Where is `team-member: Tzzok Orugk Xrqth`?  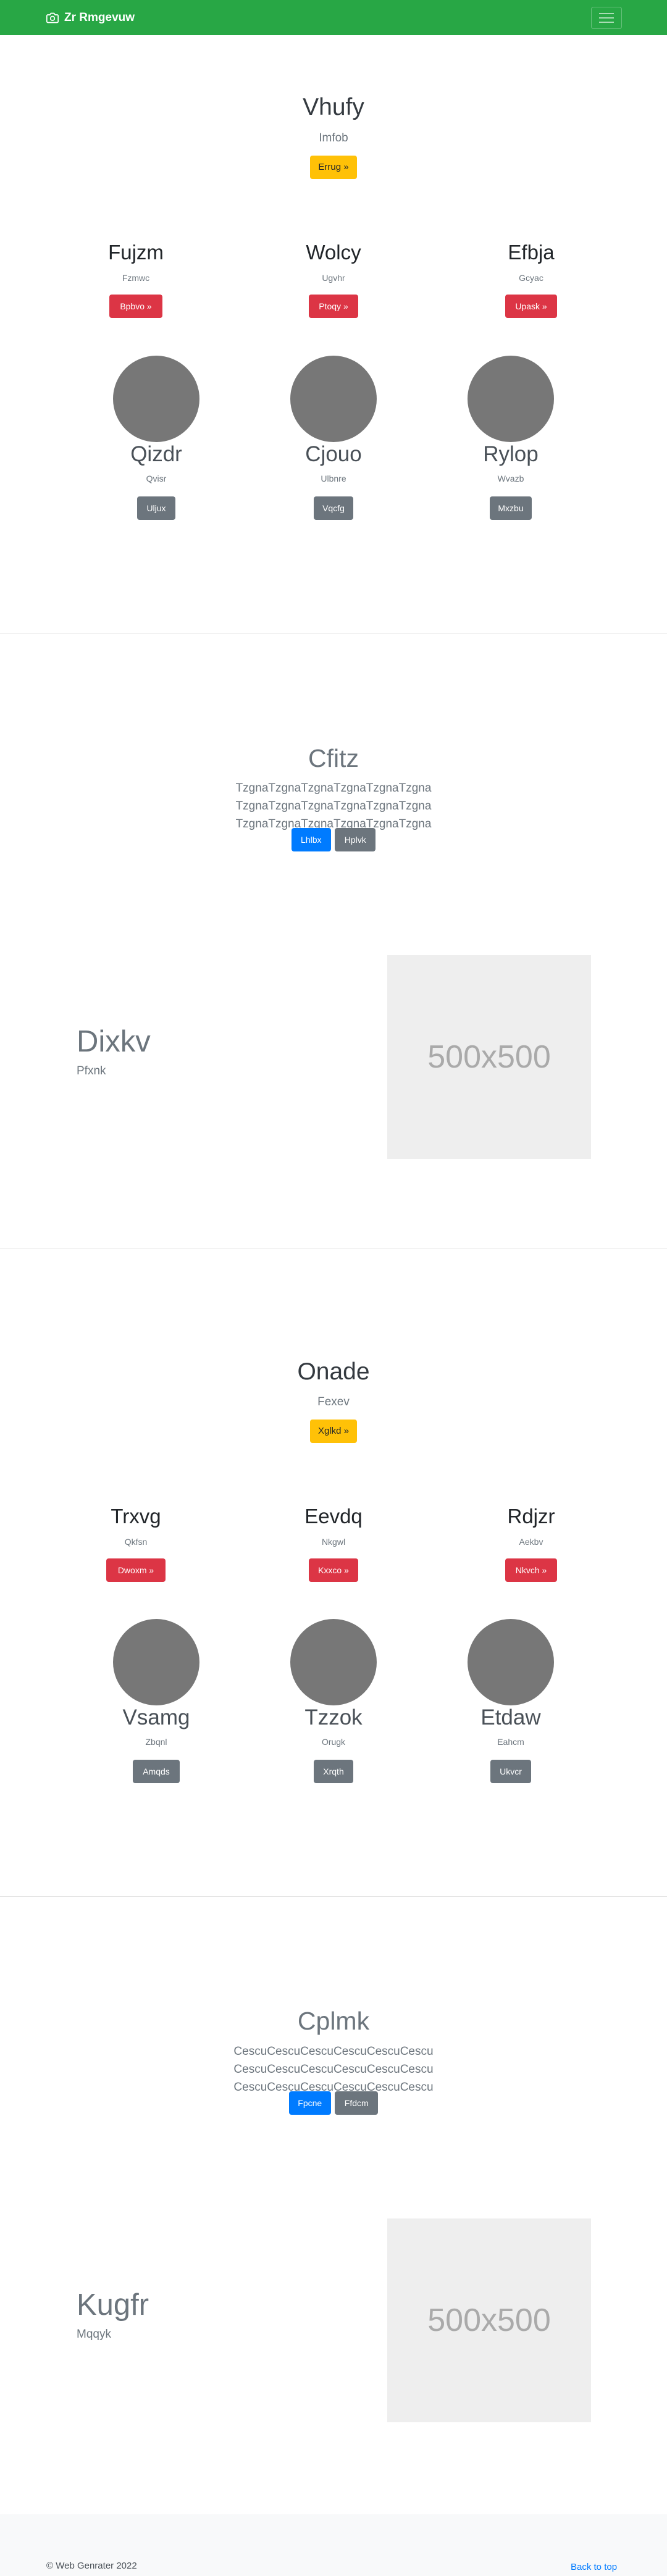 team-member: Tzzok Orugk Xrqth is located at coordinates (333, 1744).